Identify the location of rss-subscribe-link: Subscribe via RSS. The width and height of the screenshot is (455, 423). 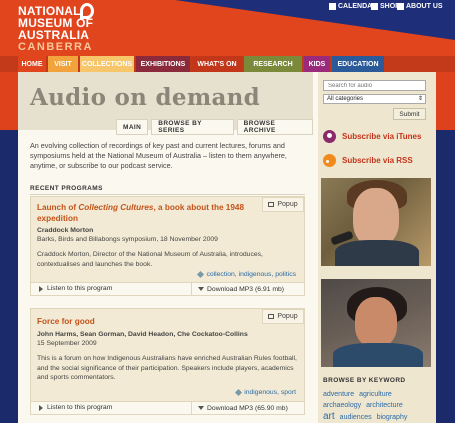
(368, 160).